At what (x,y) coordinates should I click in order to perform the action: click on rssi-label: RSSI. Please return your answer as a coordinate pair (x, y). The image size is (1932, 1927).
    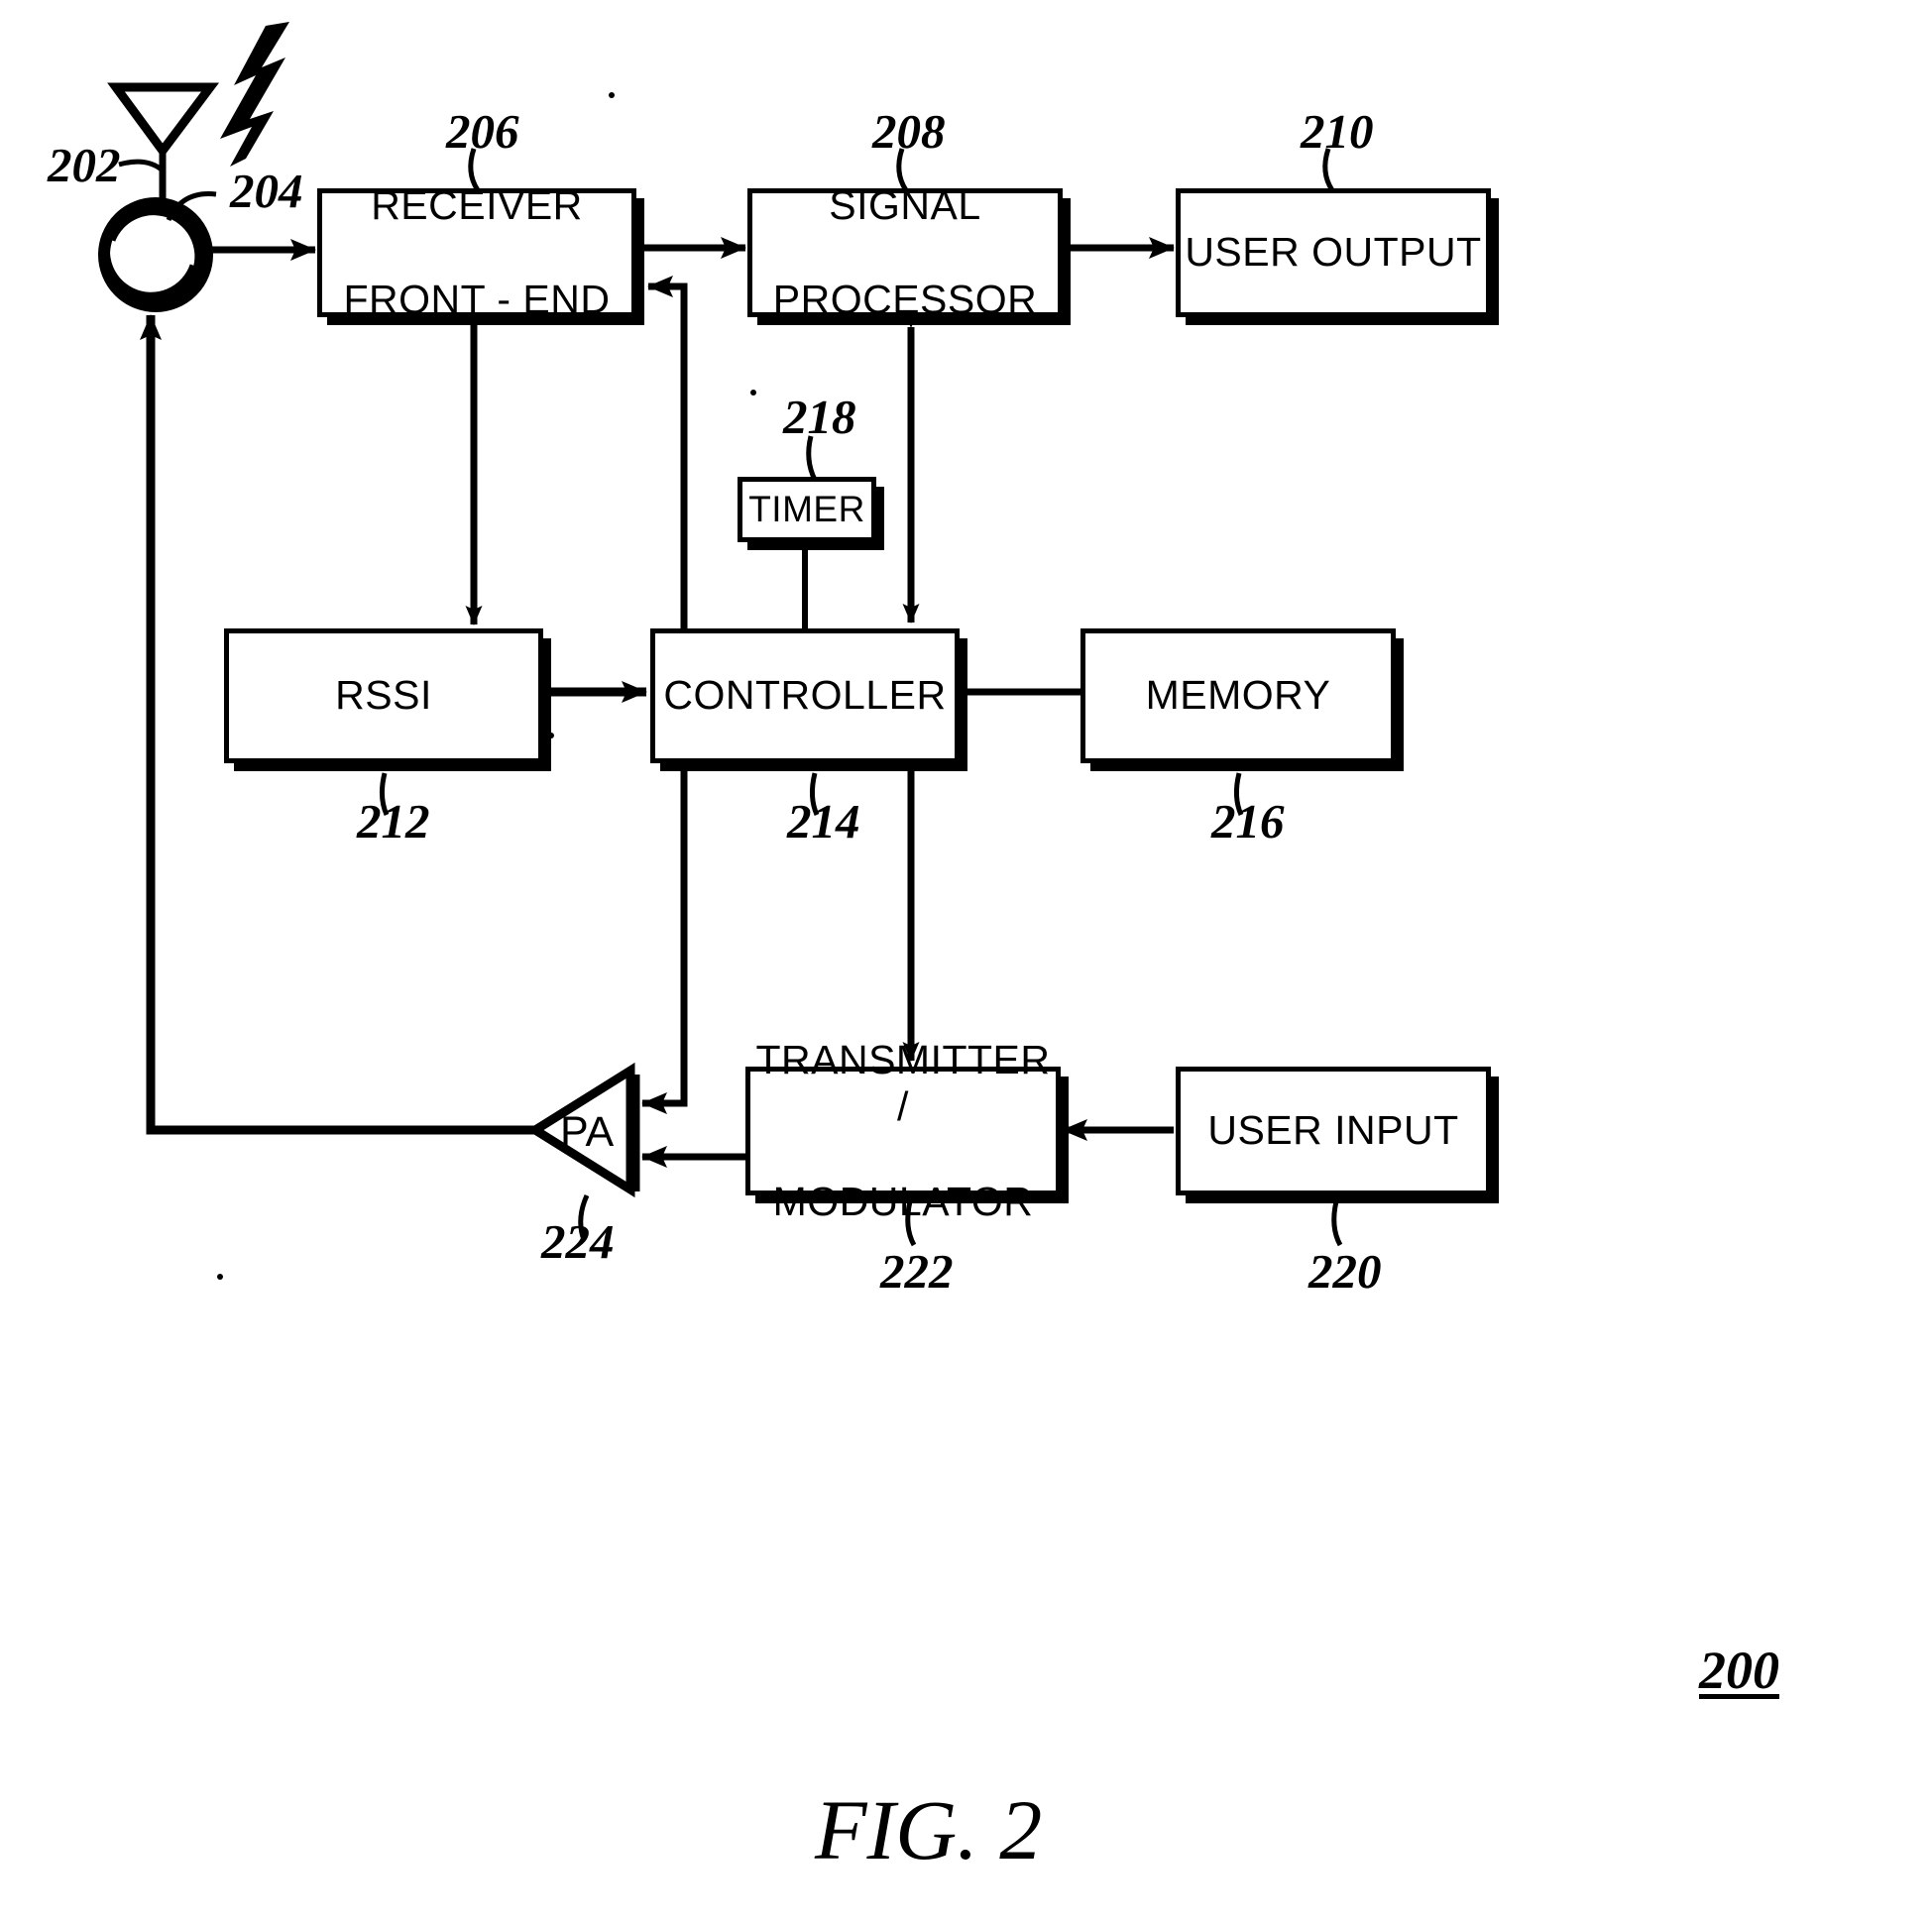
    Looking at the image, I should click on (383, 695).